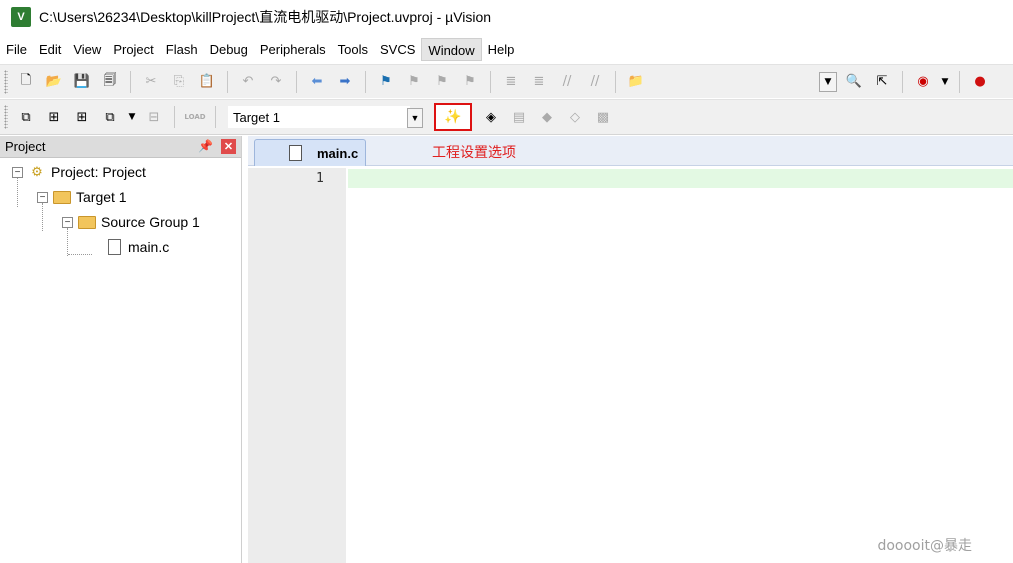  Describe the element at coordinates (575, 117) in the screenshot. I see `manage-run-time-environment-icon: ◇` at that location.